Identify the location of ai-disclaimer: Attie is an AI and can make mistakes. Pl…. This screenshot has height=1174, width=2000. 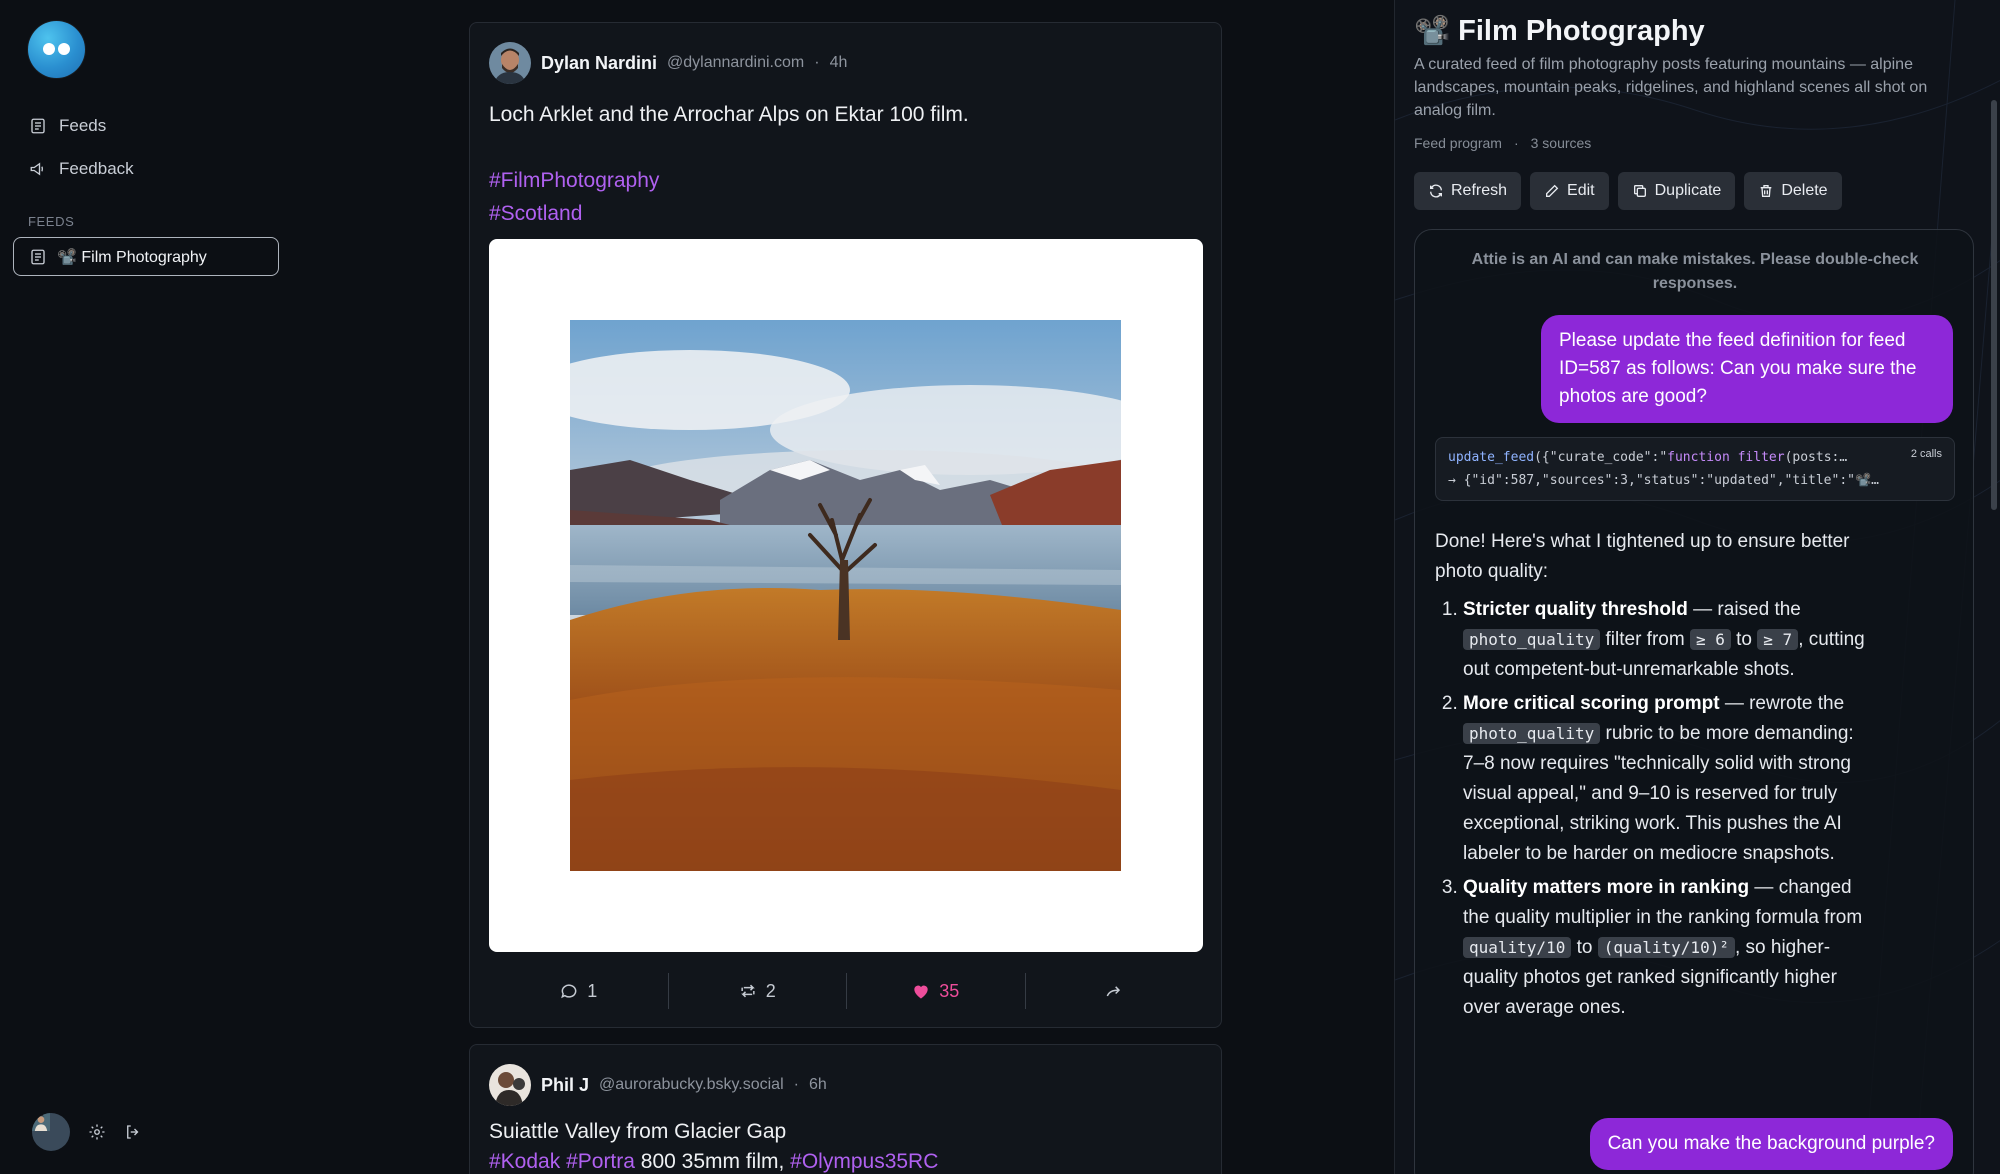
(1695, 271).